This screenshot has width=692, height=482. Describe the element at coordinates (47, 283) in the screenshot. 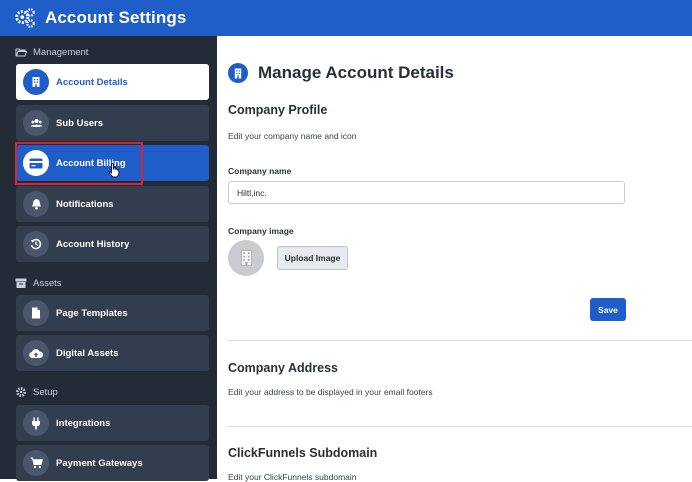

I see `section-label: Assets` at that location.